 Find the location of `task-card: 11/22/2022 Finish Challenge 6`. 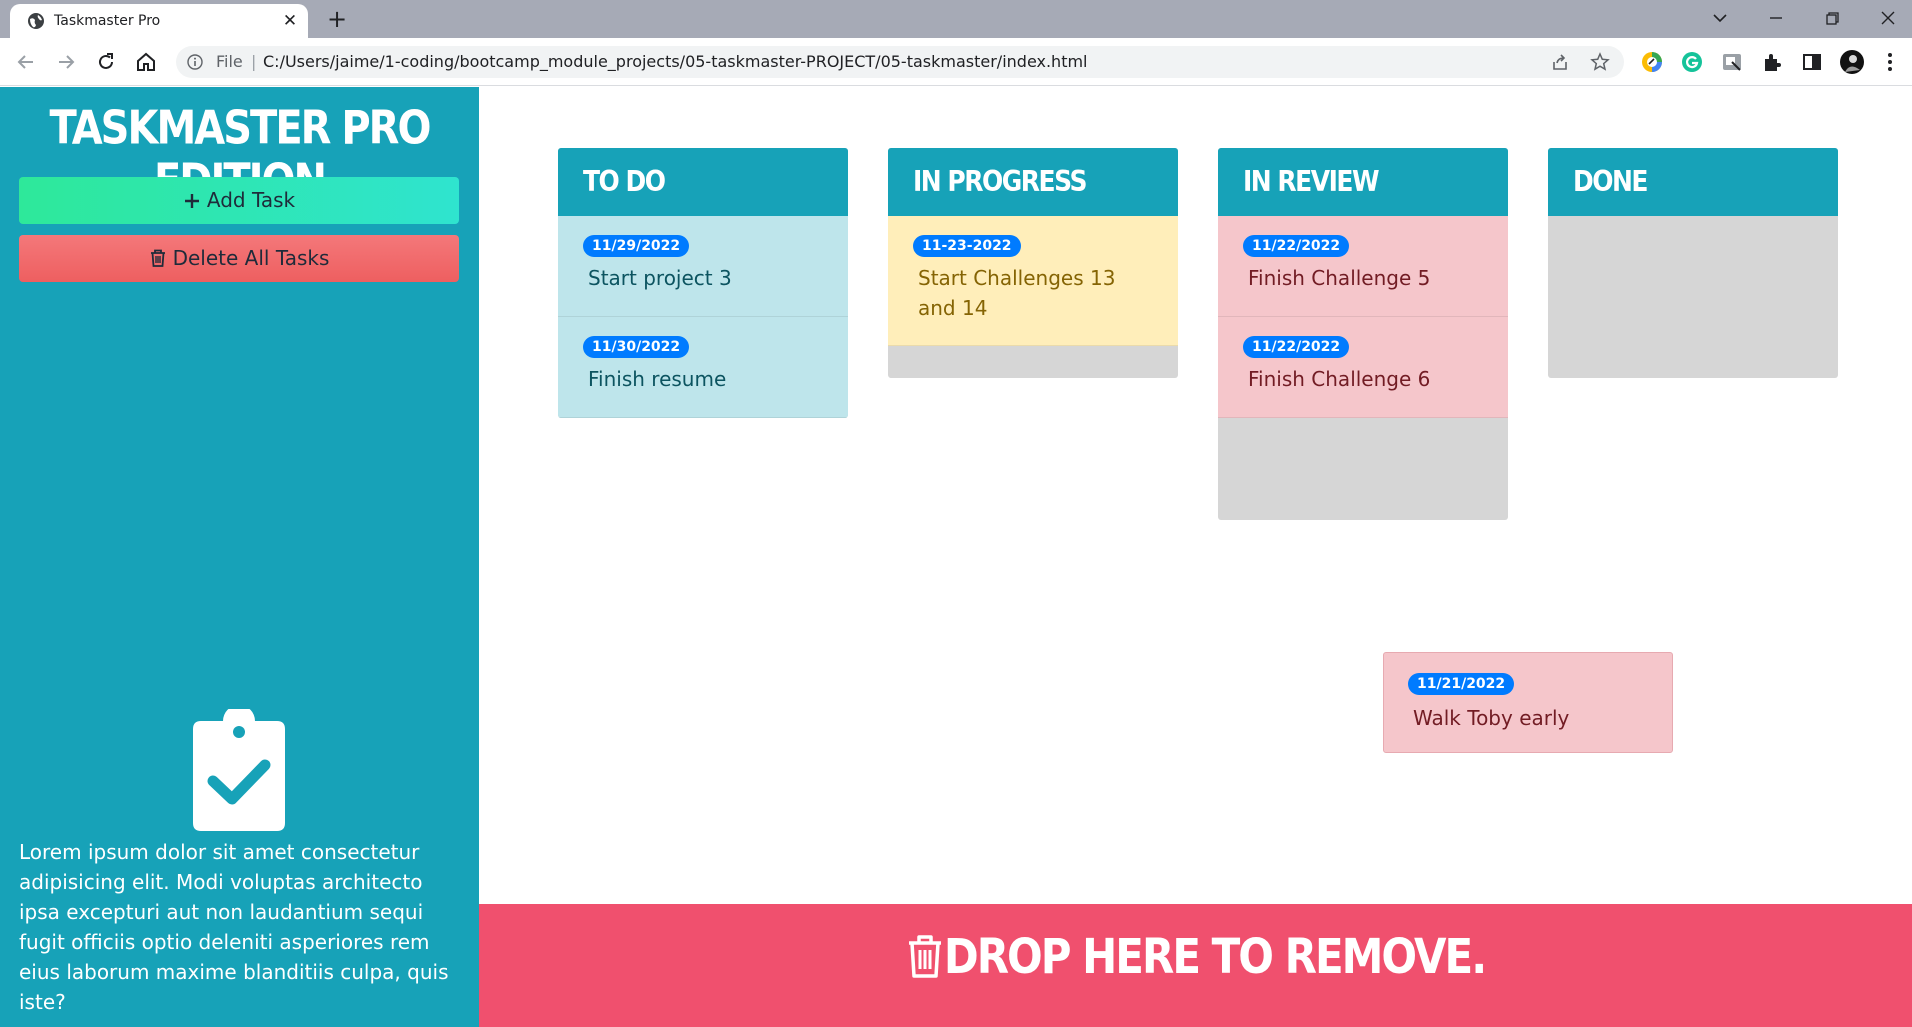

task-card: 11/22/2022 Finish Challenge 6 is located at coordinates (1363, 367).